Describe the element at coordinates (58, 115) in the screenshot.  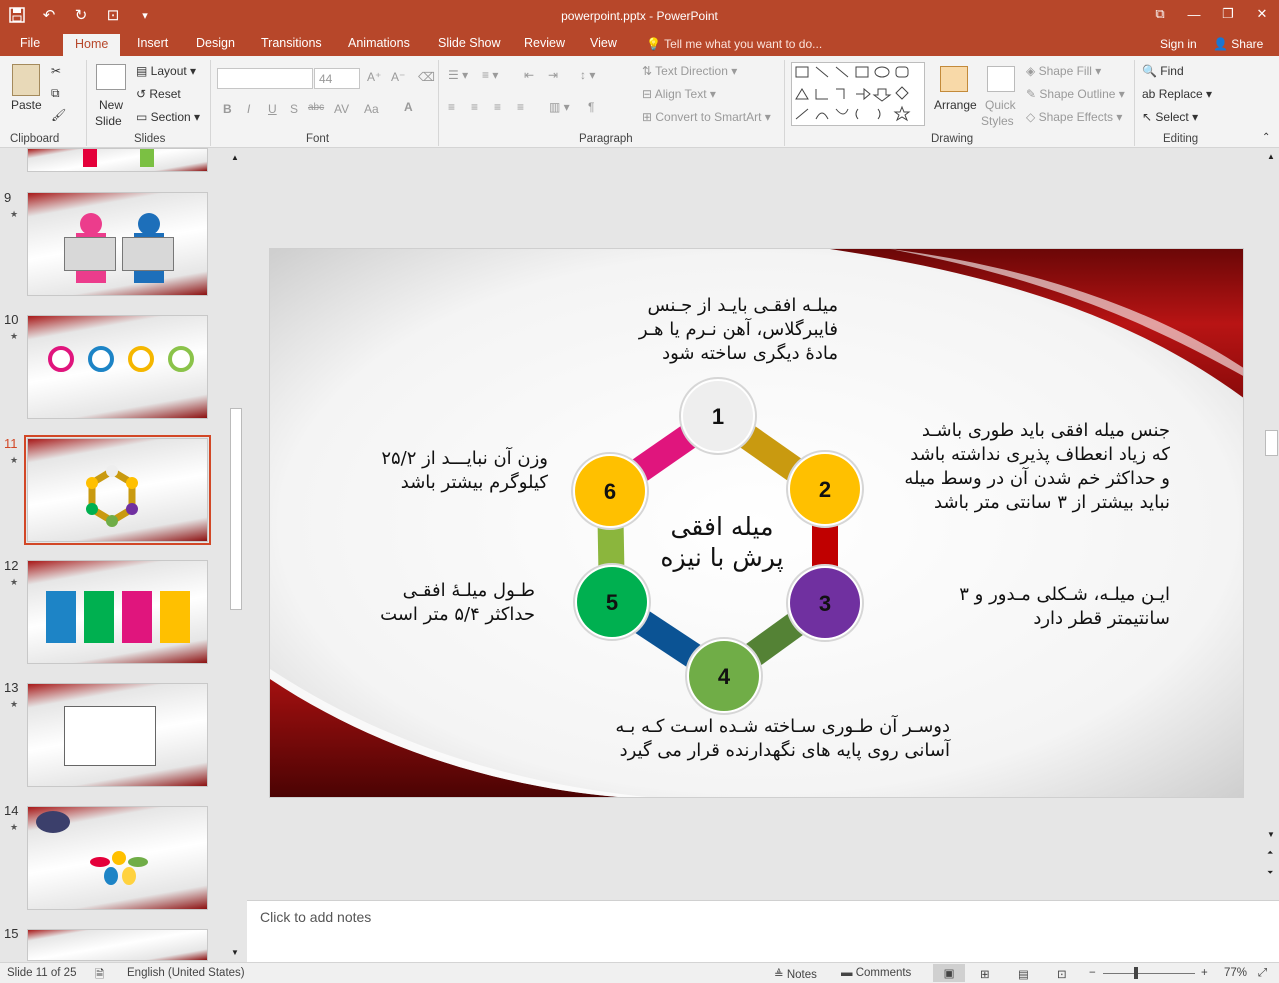
I see `format-painter-icon: 🖌` at that location.